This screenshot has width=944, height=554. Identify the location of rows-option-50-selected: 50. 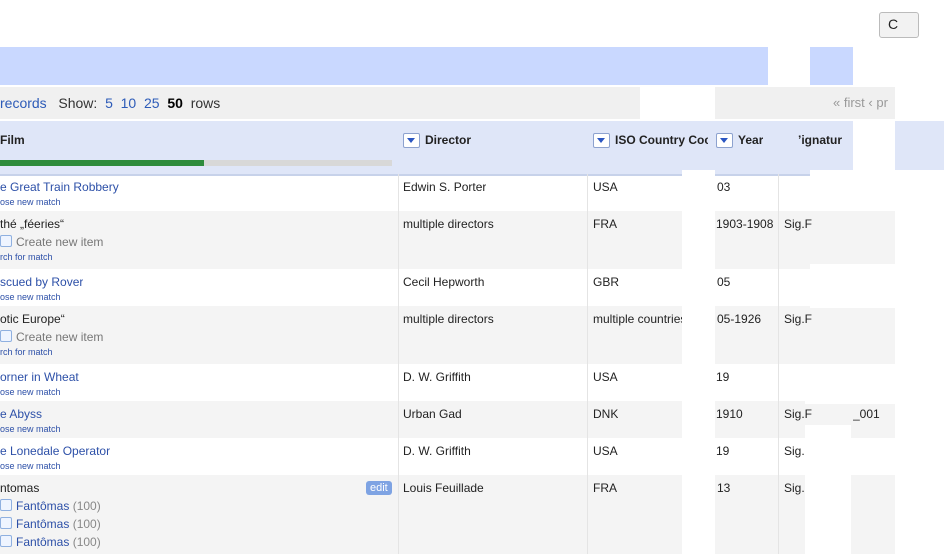
(175, 103).